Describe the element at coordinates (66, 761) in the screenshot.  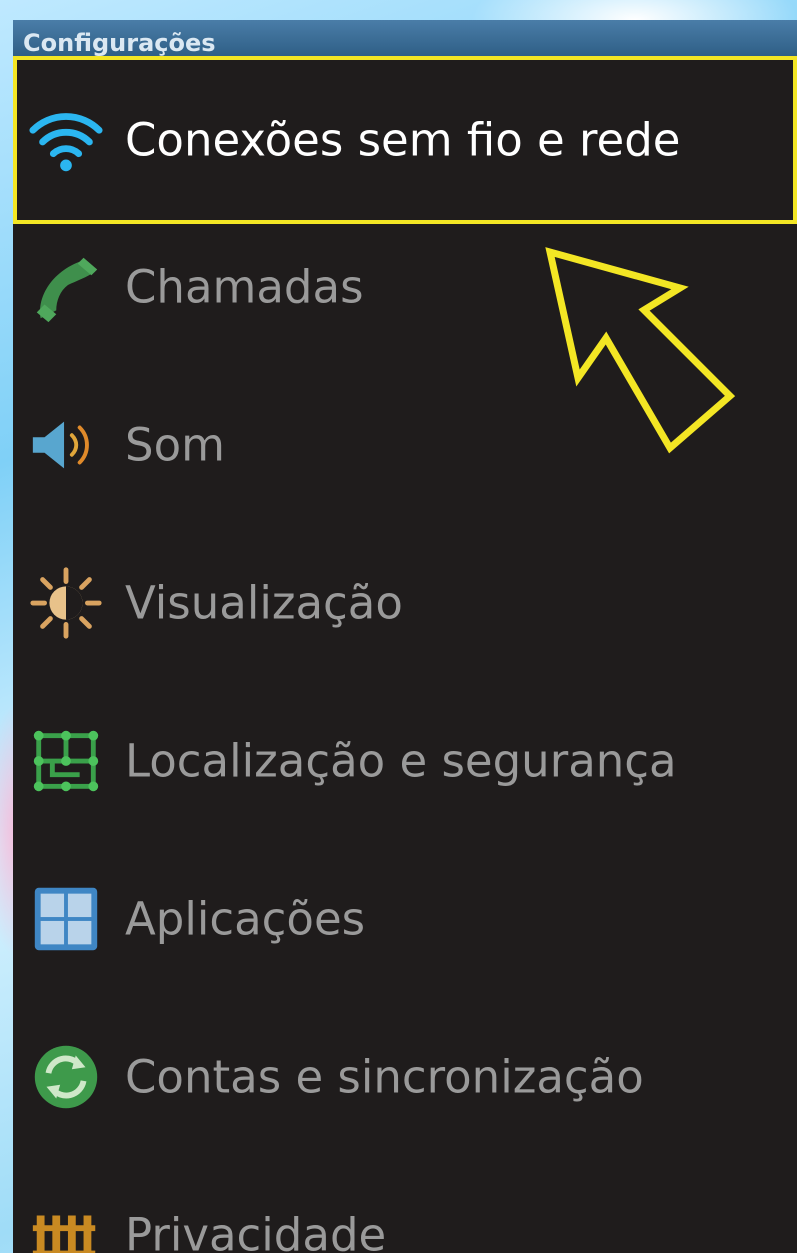
I see `location-security-icon` at that location.